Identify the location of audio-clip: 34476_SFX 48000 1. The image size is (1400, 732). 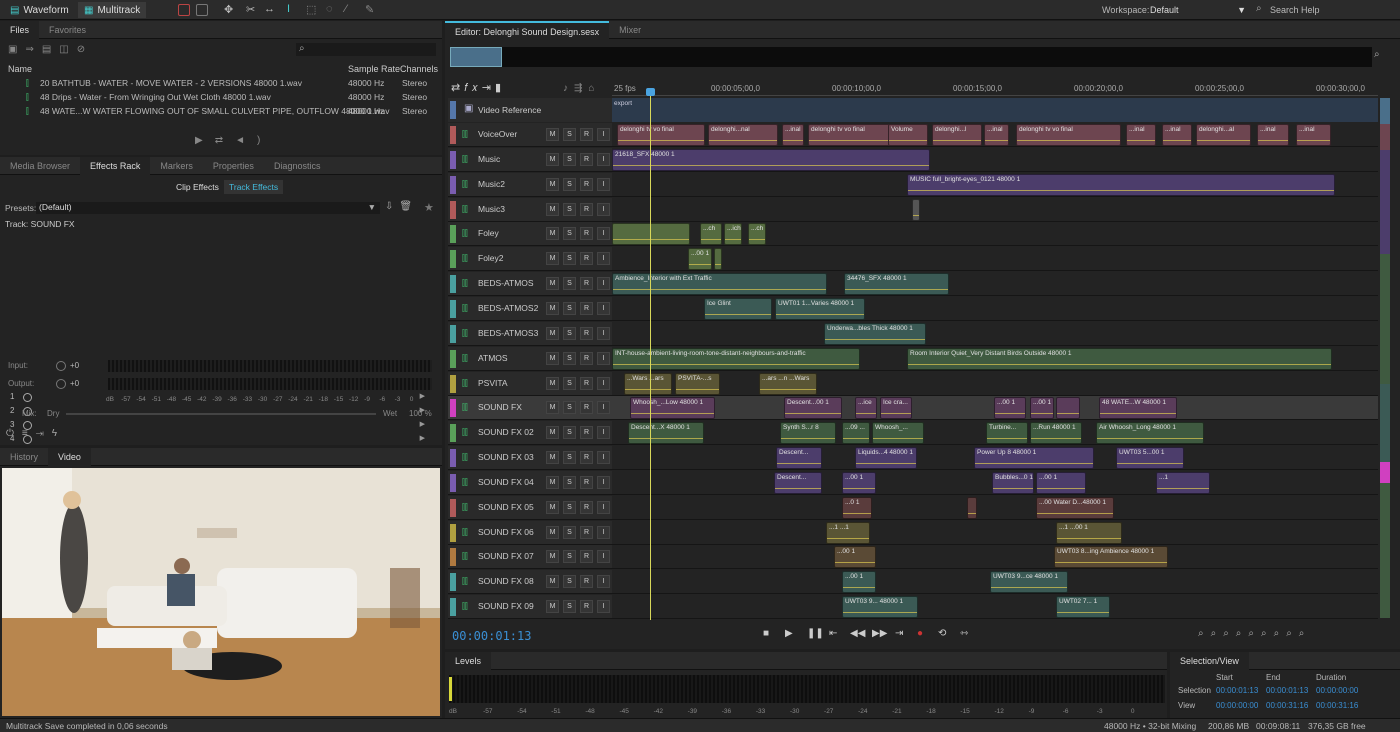
(896, 284).